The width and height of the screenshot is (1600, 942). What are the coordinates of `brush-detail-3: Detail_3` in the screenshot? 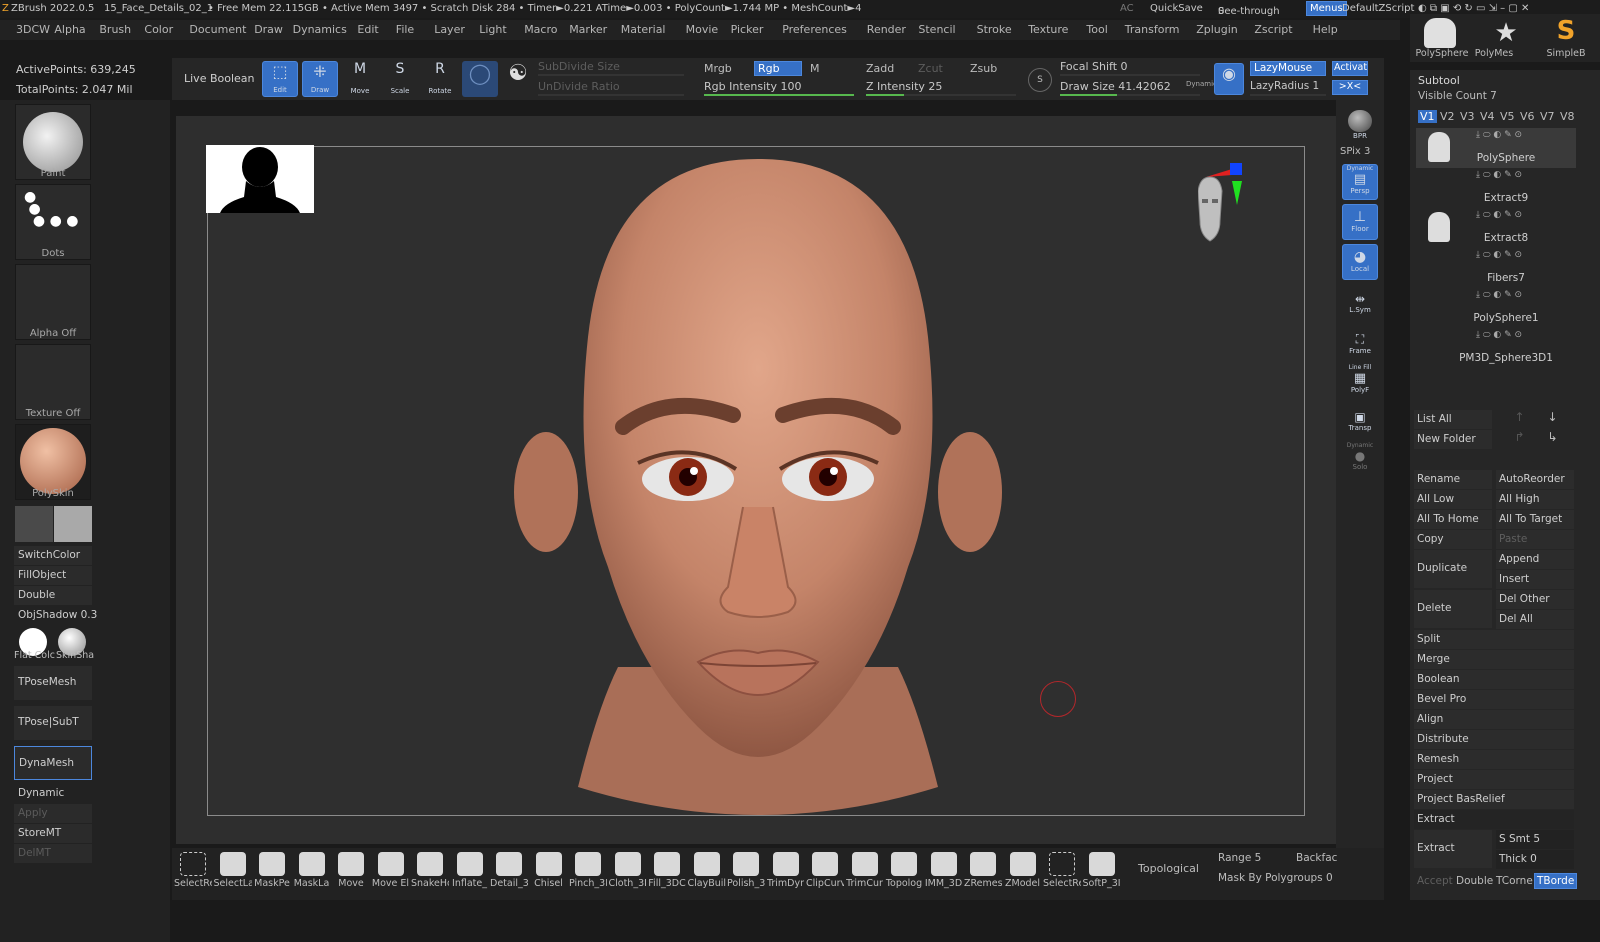 It's located at (509, 873).